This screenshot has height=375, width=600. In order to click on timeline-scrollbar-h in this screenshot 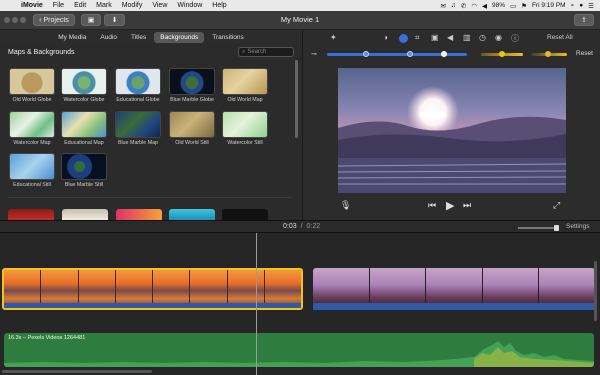, I will do `click(77, 371)`.